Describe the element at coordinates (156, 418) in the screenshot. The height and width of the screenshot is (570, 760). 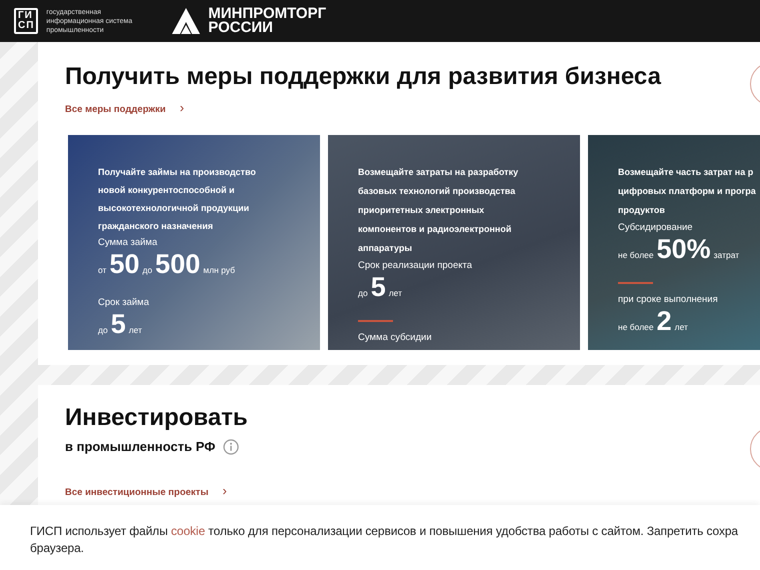
I see `section-title: Инвестировать` at that location.